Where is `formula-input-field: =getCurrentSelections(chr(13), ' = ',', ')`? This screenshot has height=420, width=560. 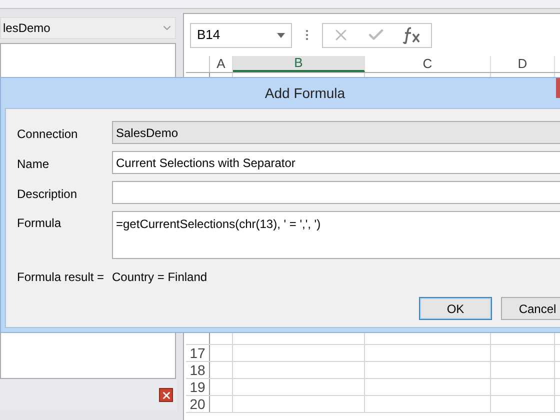
formula-input-field: =getCurrentSelections(chr(13), ' = ',', ') is located at coordinates (336, 235).